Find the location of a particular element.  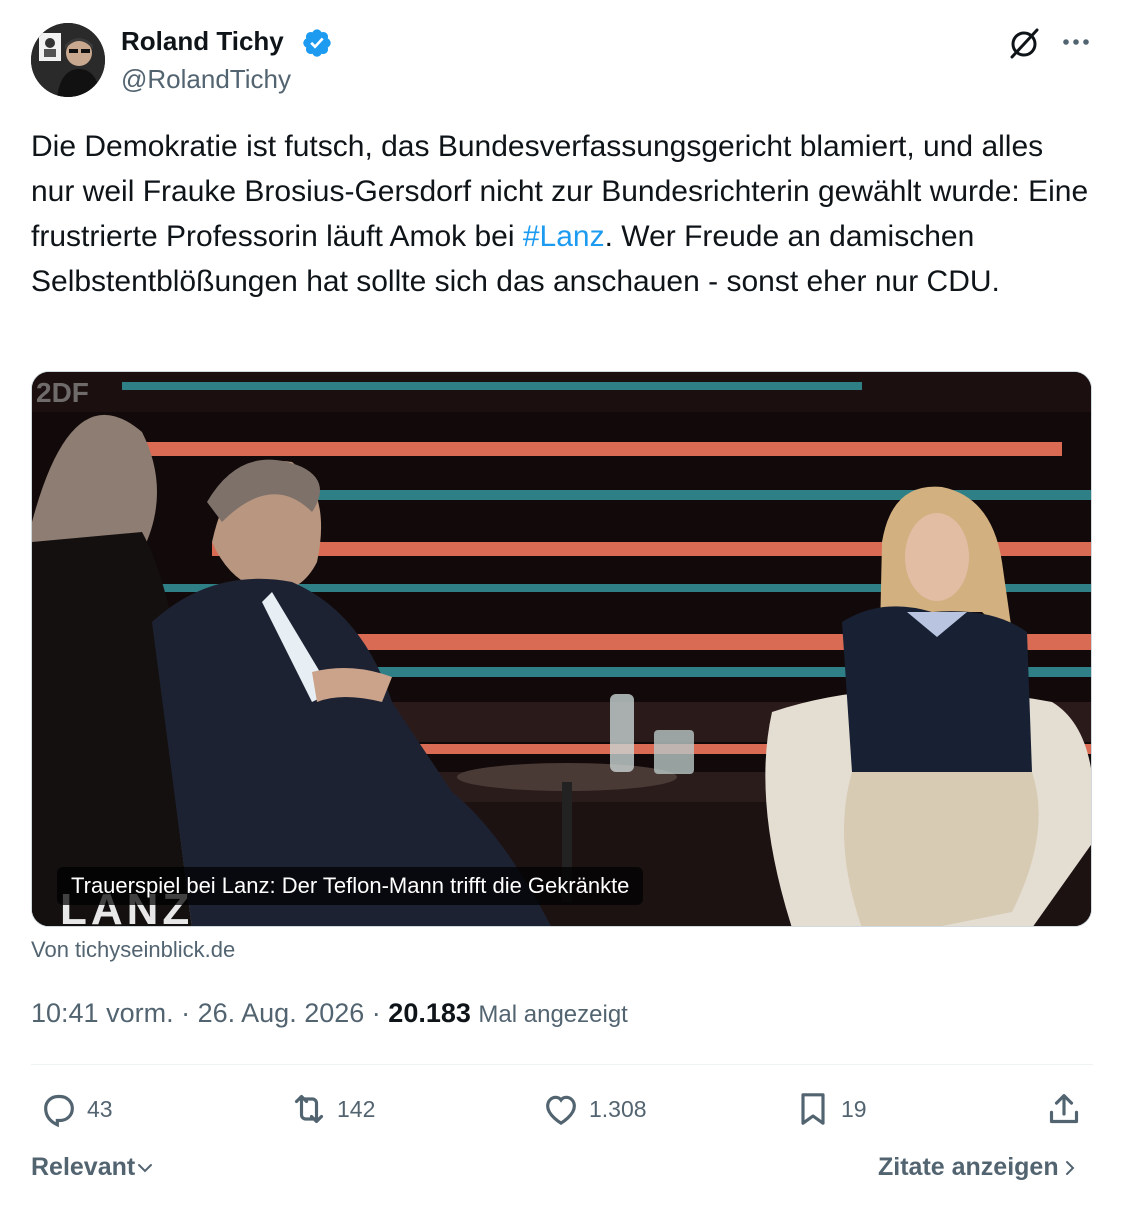

like-icon is located at coordinates (561, 1110).